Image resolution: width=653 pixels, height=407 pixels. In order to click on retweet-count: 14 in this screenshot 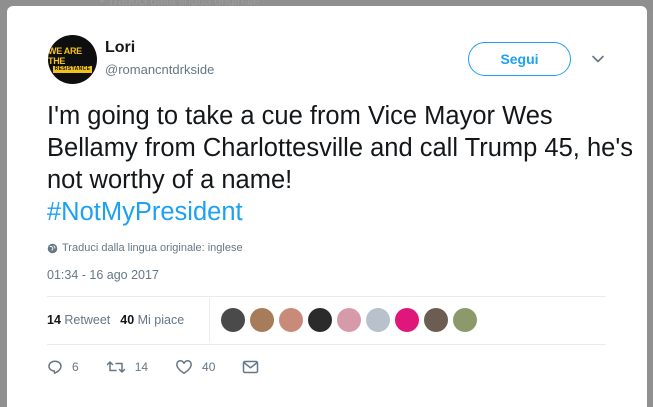, I will do `click(141, 367)`.